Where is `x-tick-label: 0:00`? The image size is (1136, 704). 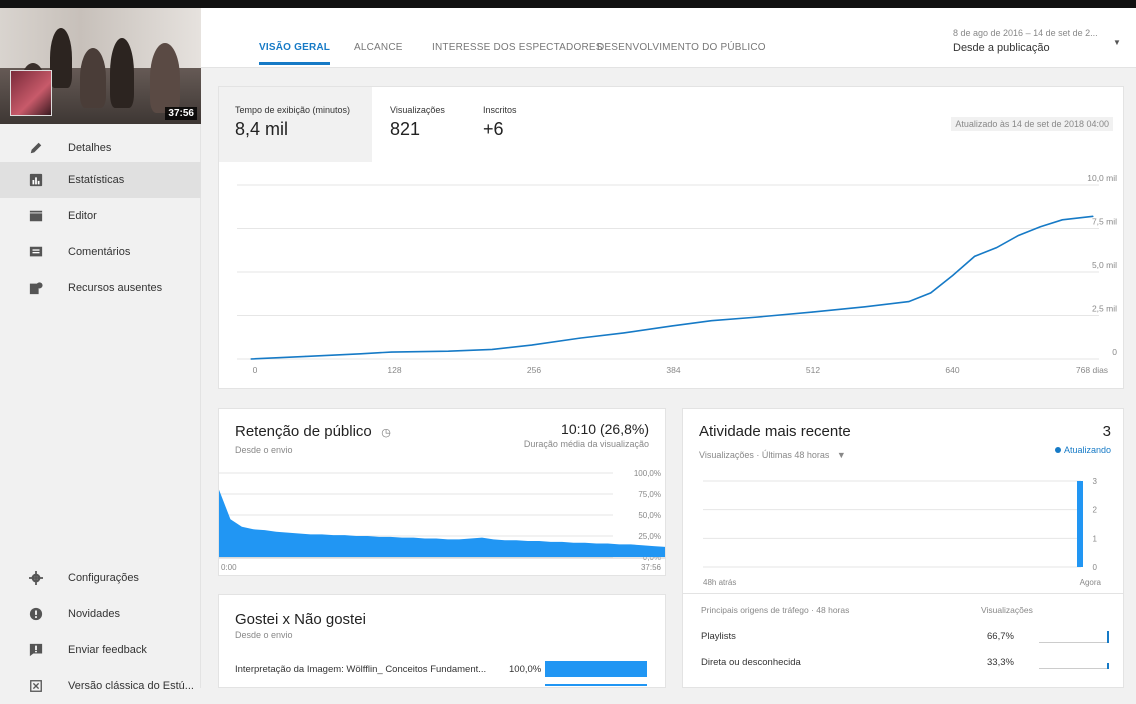 x-tick-label: 0:00 is located at coordinates (229, 567).